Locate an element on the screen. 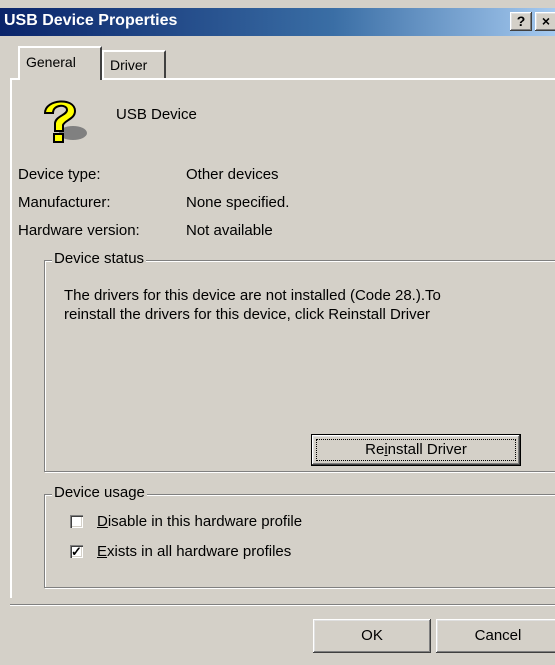  tab-driver: Driver is located at coordinates (134, 64).